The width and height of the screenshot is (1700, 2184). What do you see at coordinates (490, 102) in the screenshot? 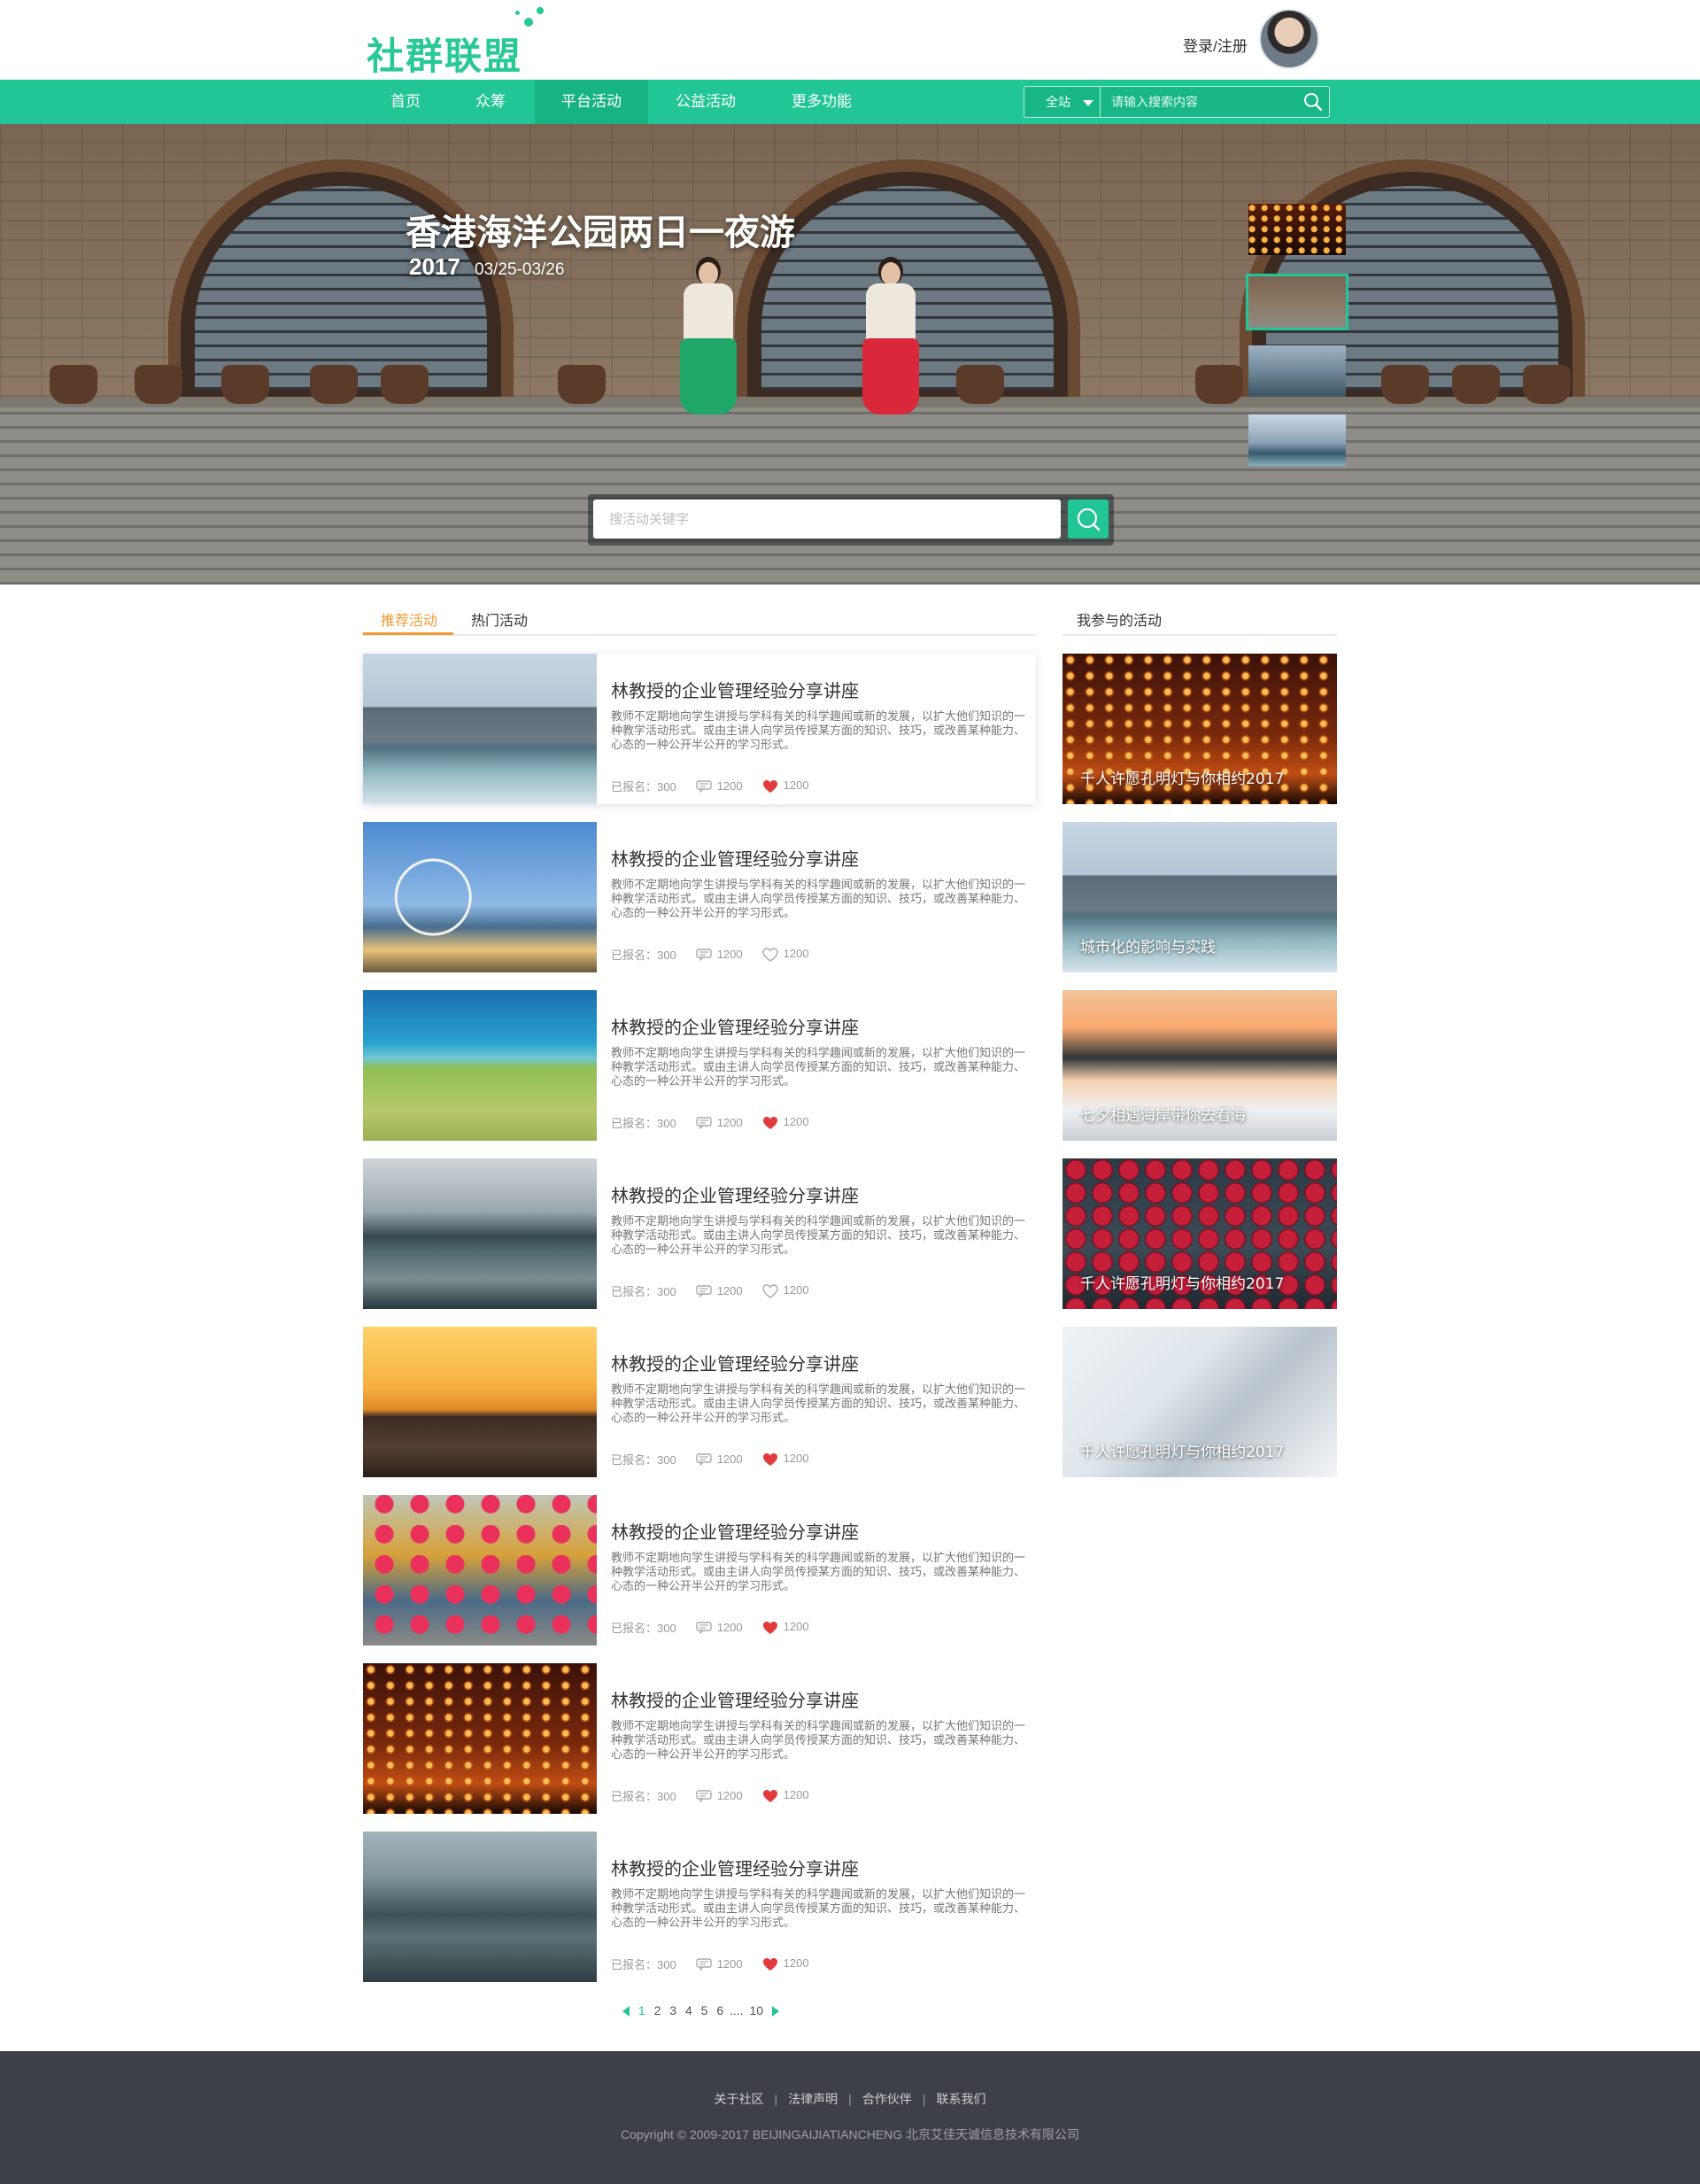
I see `nav-item-crowdfunding: 众筹` at bounding box center [490, 102].